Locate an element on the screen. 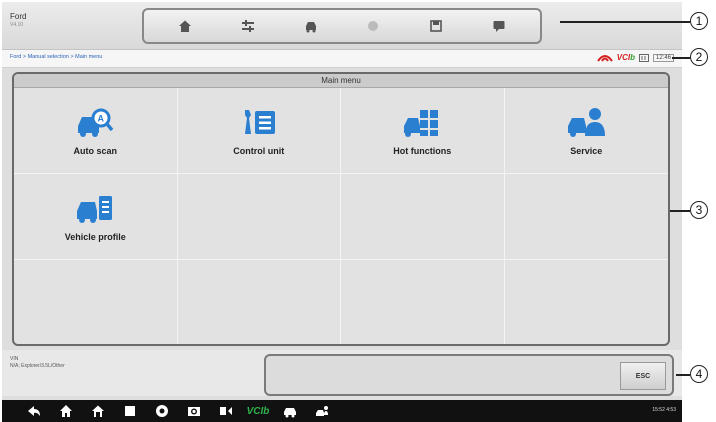 The image size is (716, 422). back-icon is located at coordinates (34, 411).